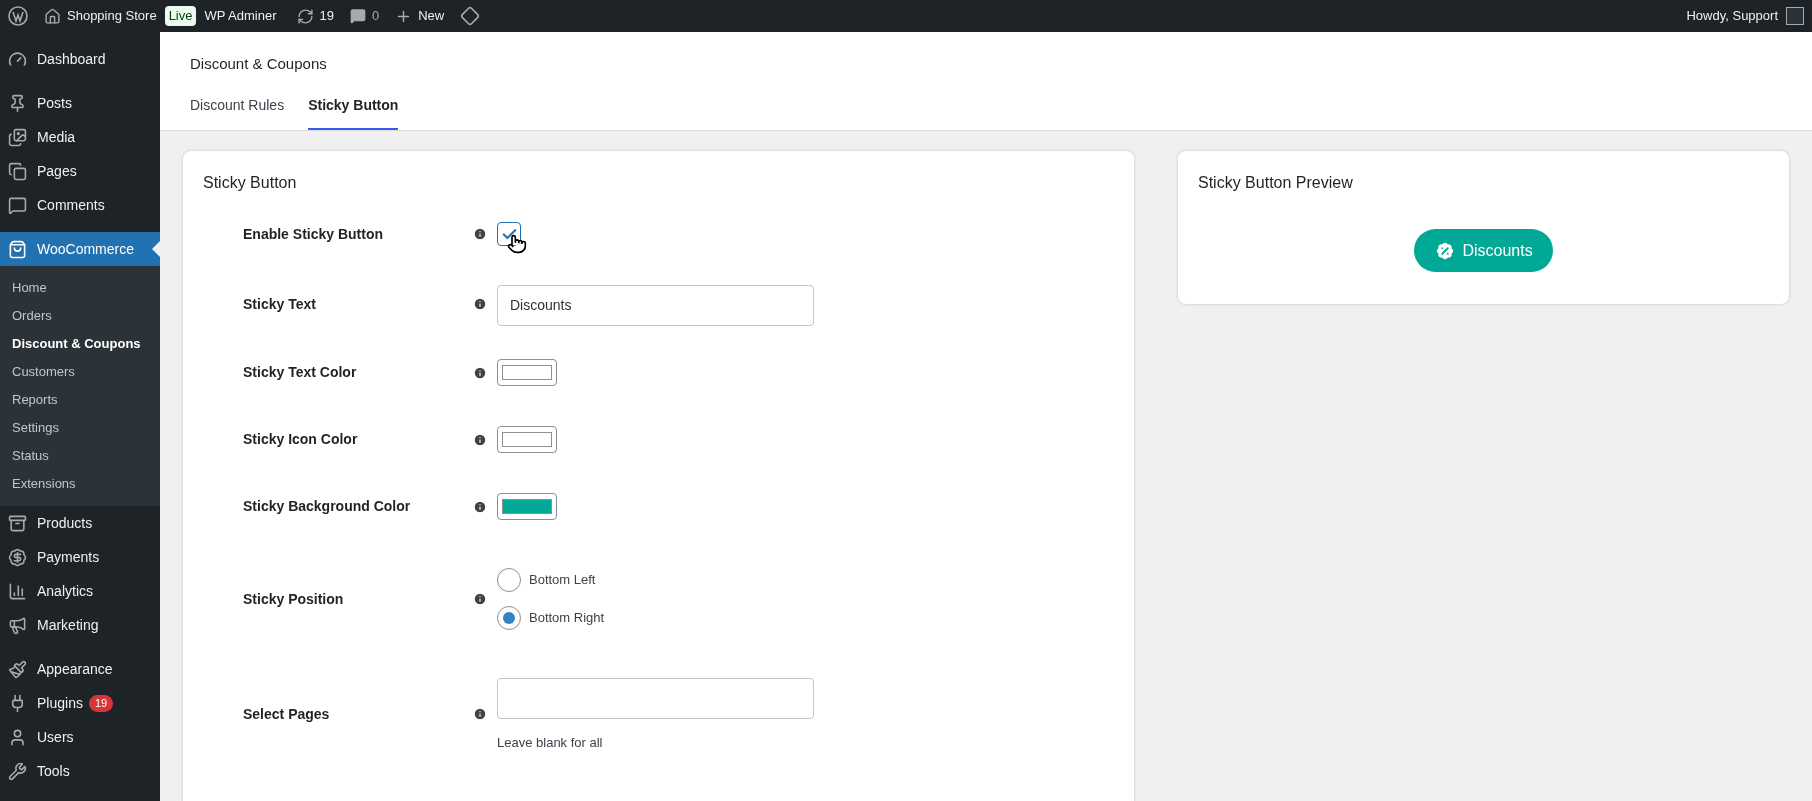  What do you see at coordinates (101, 703) in the screenshot?
I see `count-badge: 19` at bounding box center [101, 703].